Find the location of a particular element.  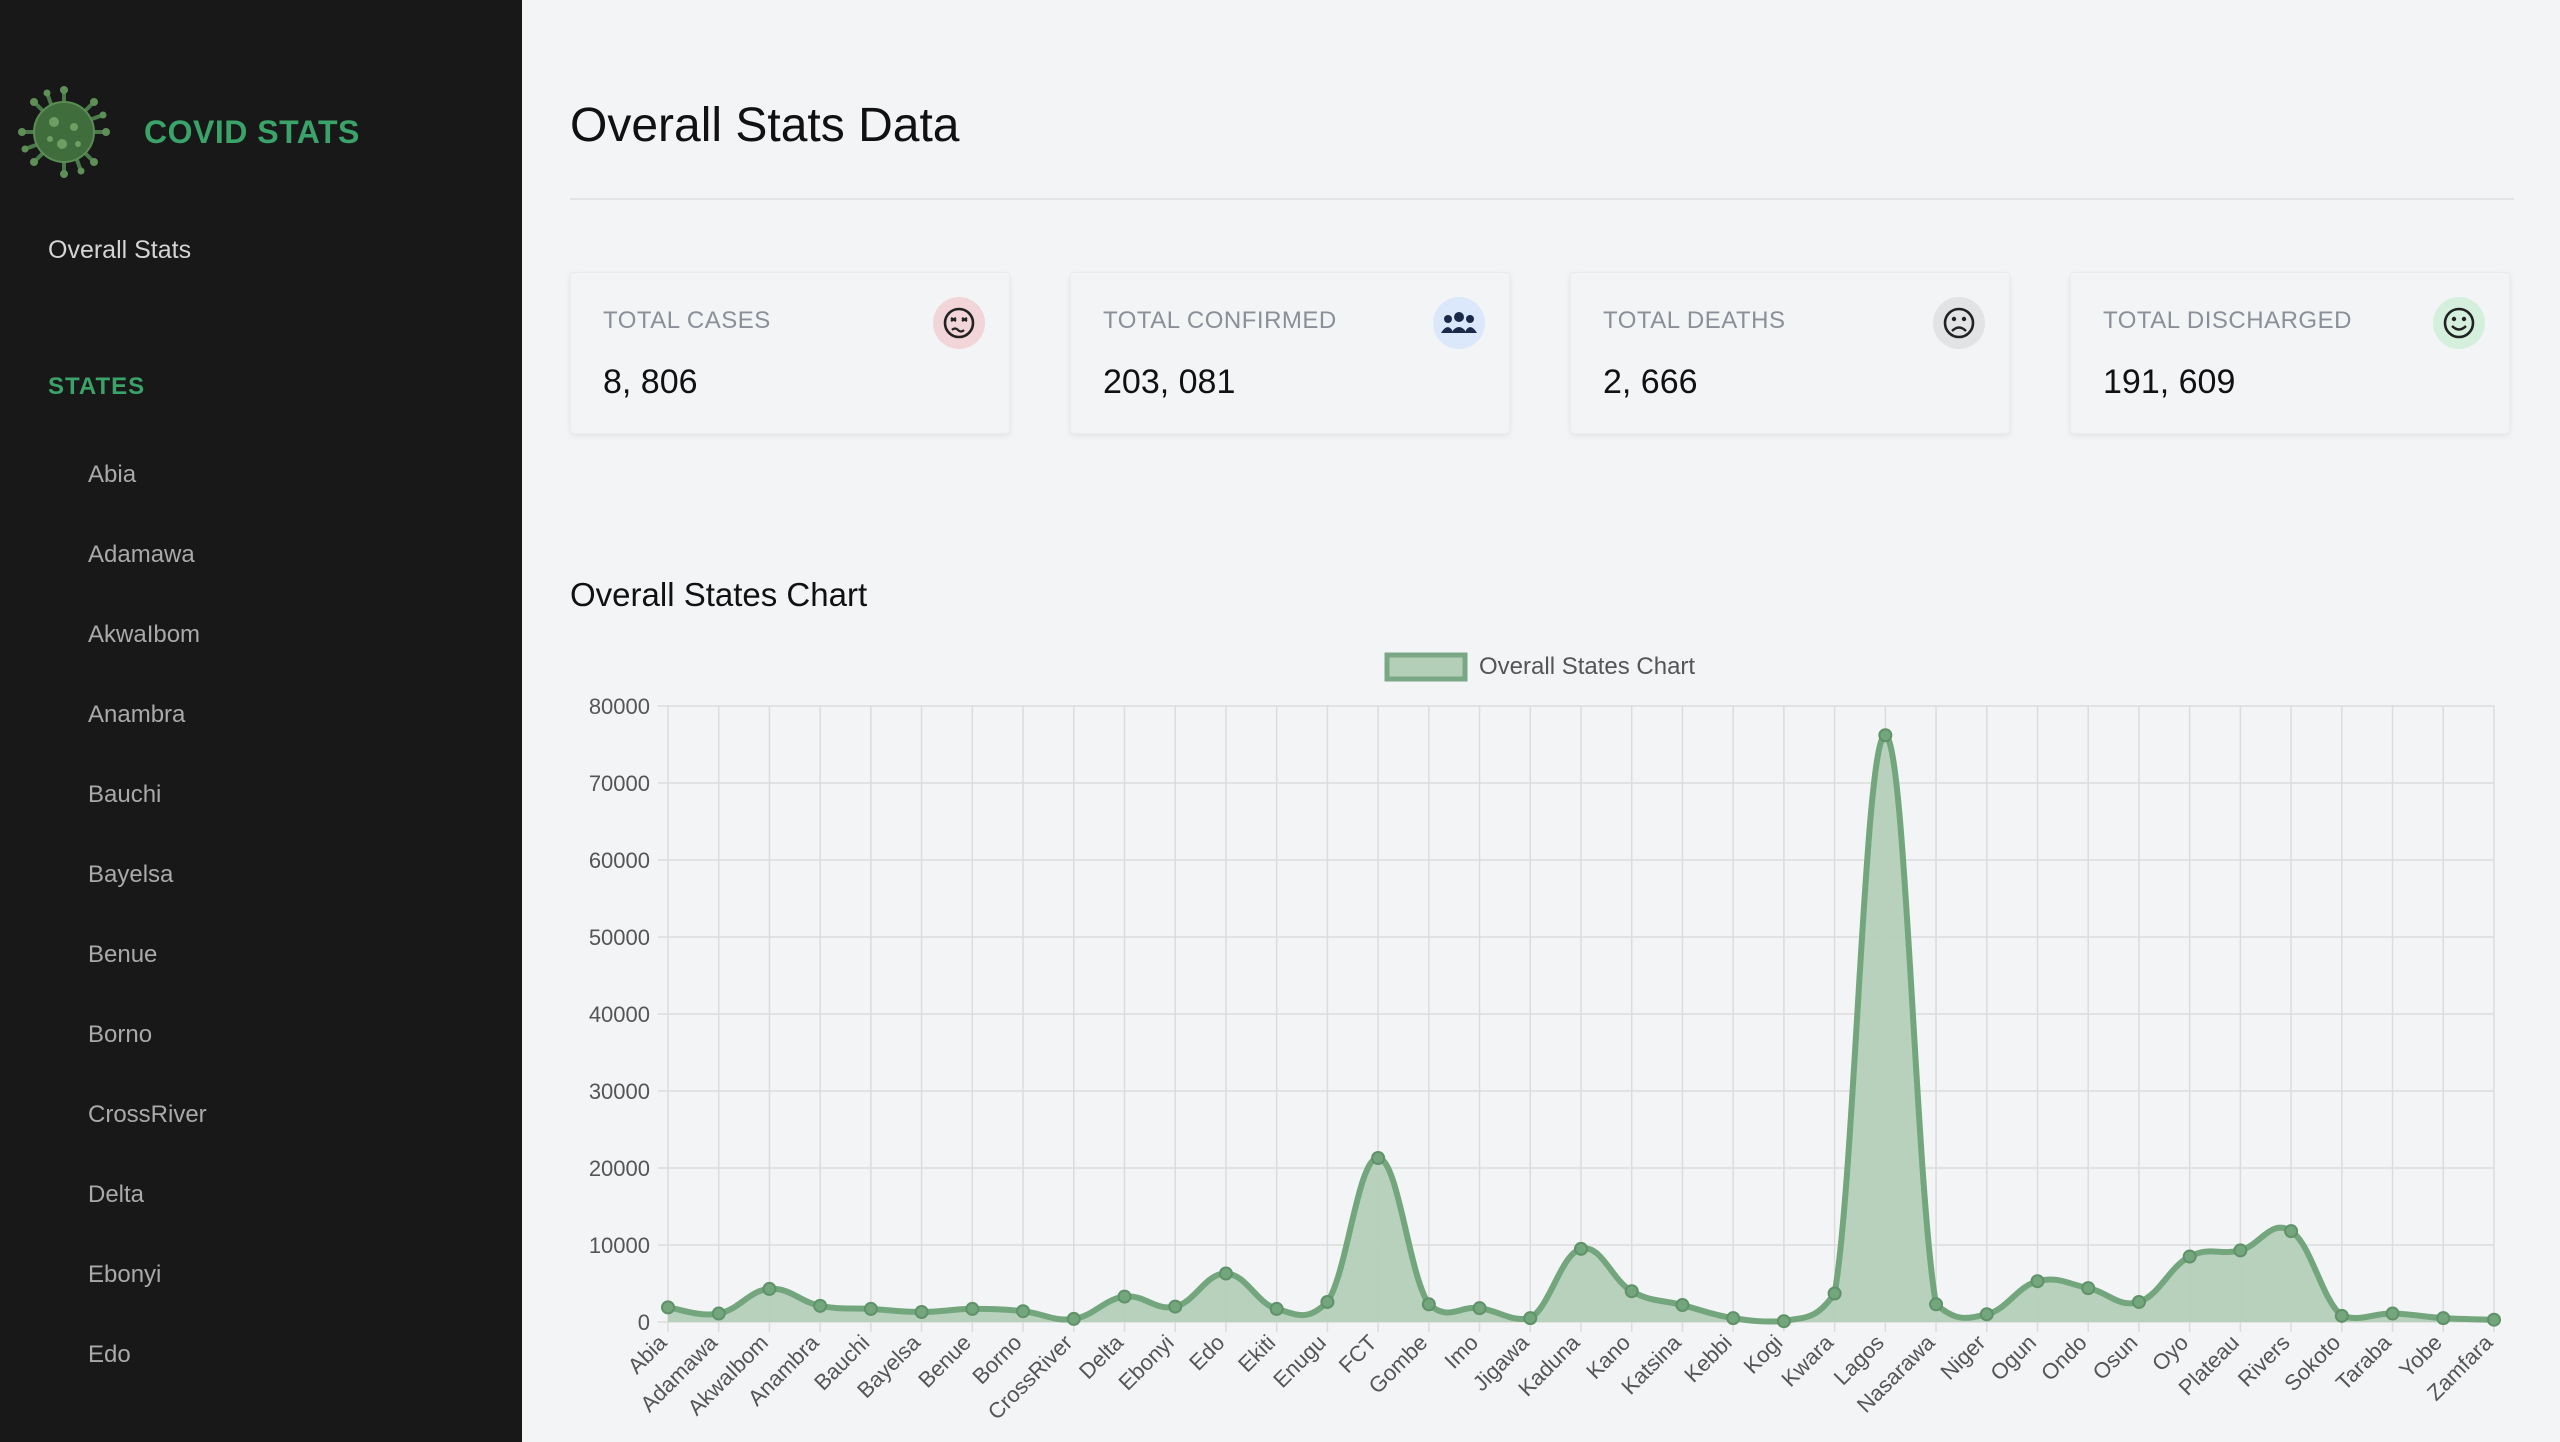

y-tick-label: 60000 is located at coordinates (619, 860).